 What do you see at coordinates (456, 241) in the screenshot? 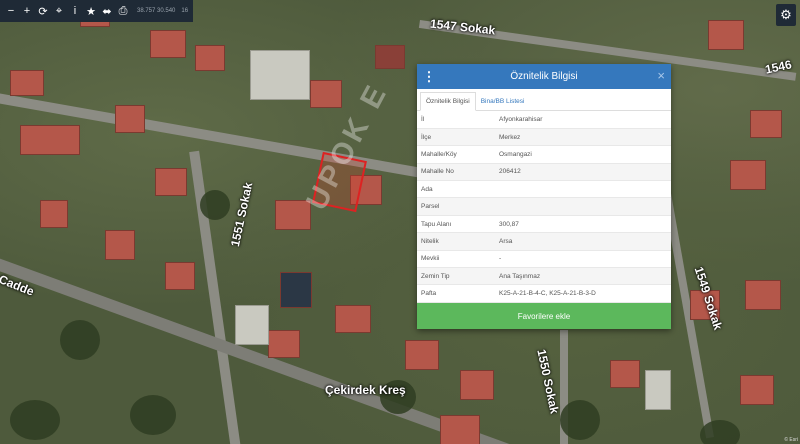
I see `attribute-key: Nitelik` at bounding box center [456, 241].